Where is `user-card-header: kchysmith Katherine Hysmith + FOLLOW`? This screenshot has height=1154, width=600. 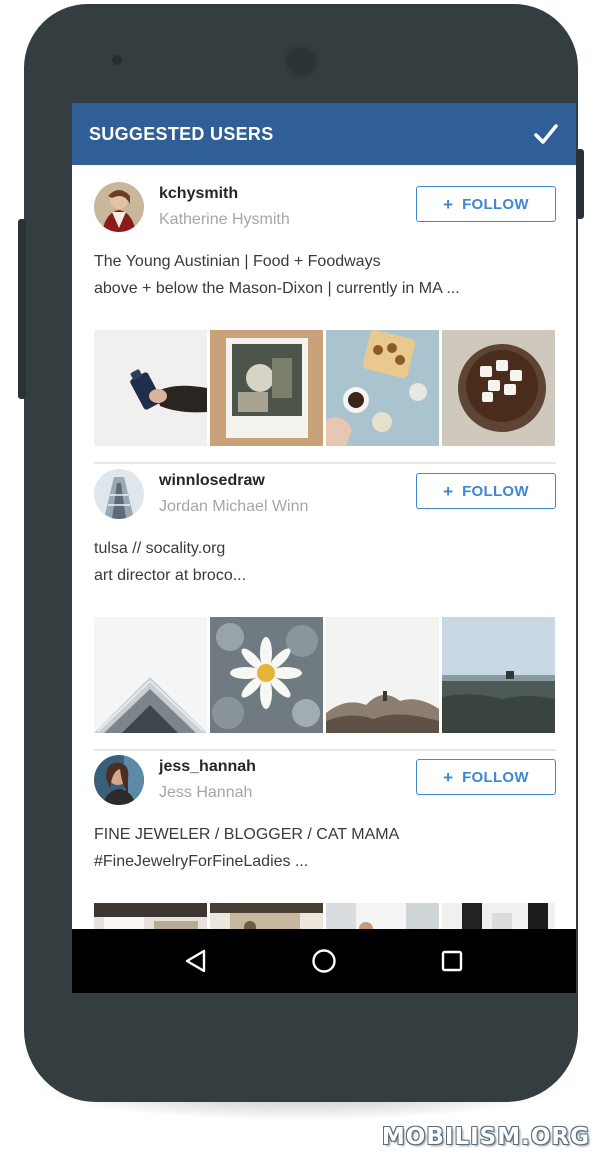
user-card-header: kchysmith Katherine Hysmith + FOLLOW is located at coordinates (325, 213).